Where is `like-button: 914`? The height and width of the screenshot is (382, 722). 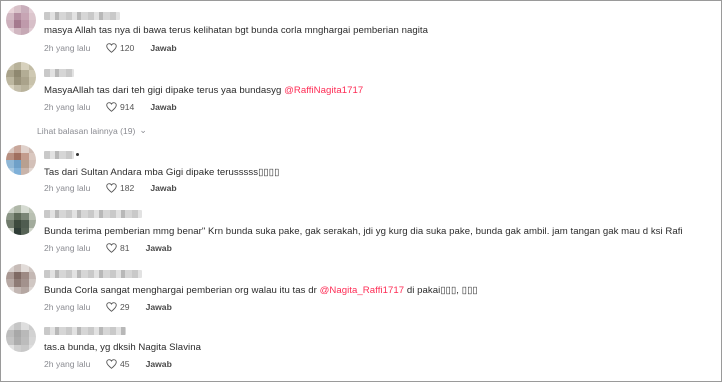 like-button: 914 is located at coordinates (128, 107).